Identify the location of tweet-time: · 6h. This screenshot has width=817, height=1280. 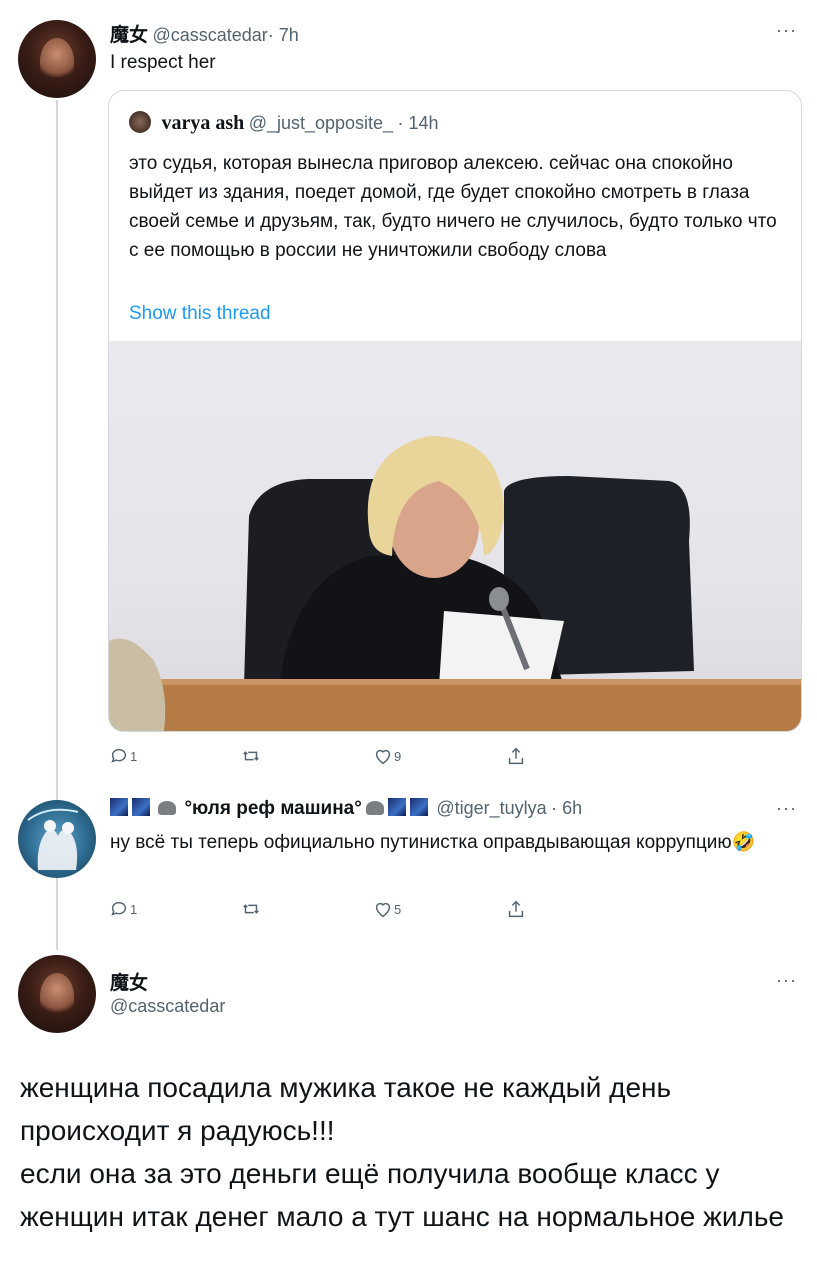
(566, 808).